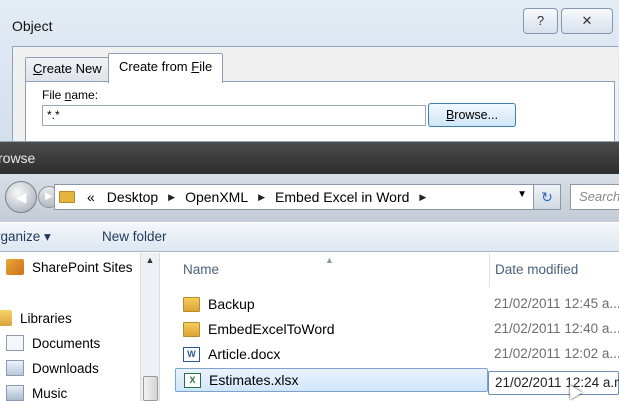 The image size is (619, 401). What do you see at coordinates (244, 354) in the screenshot?
I see `file-name: Article.docx` at bounding box center [244, 354].